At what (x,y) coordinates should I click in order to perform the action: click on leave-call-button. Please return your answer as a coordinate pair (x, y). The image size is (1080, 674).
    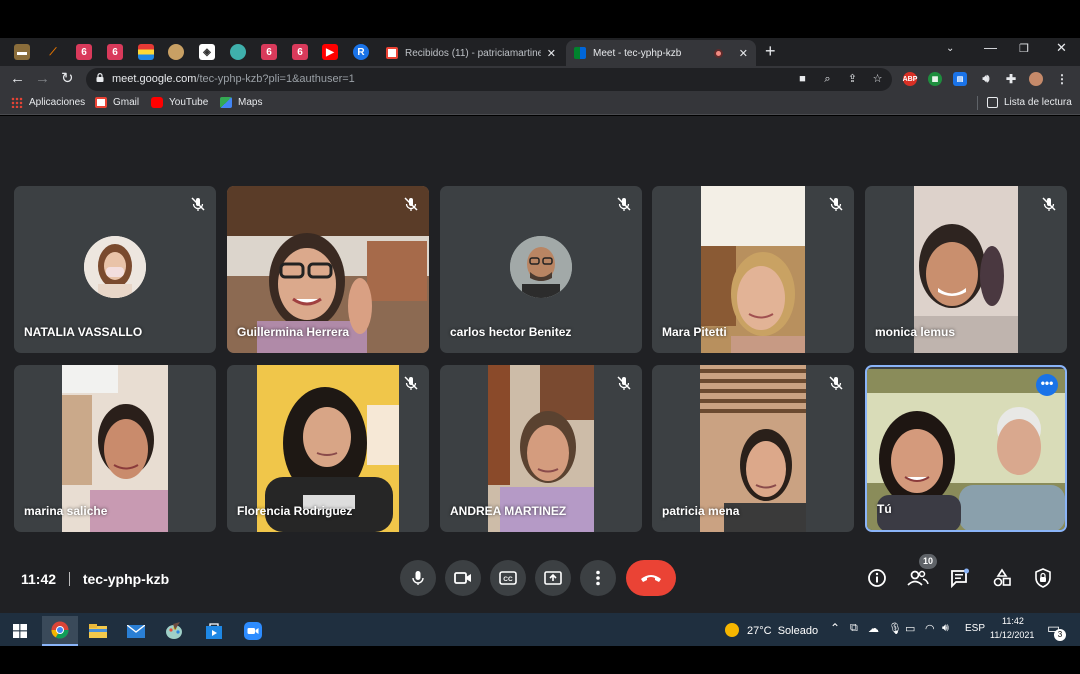
    Looking at the image, I should click on (651, 578).